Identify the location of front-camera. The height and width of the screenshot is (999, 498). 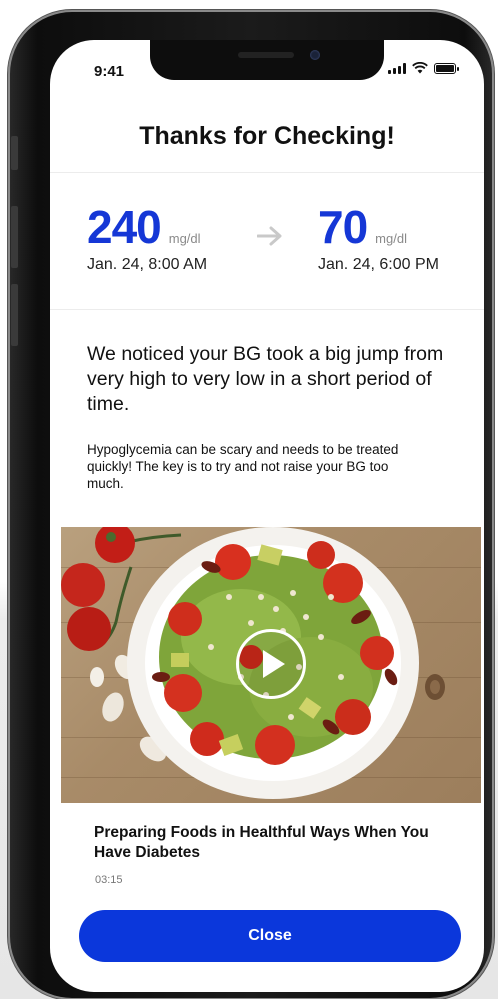
(315, 55).